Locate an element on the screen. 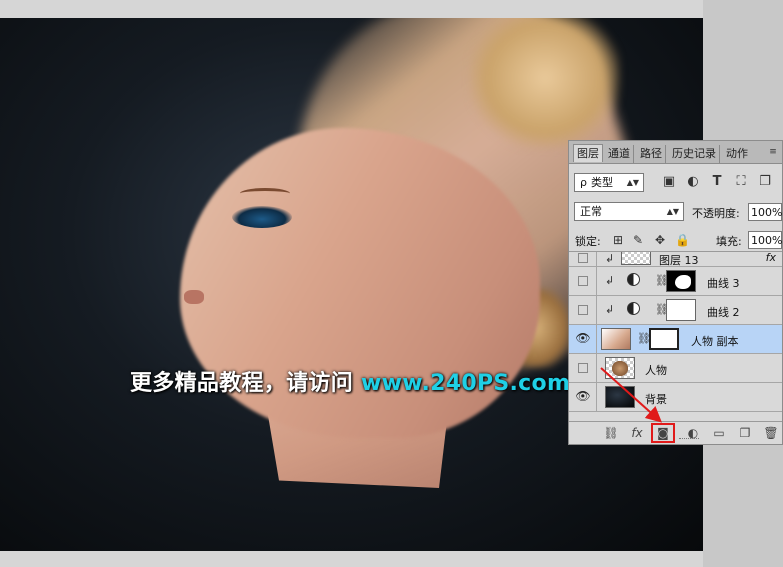 This screenshot has width=783, height=567. mask-shape is located at coordinates (683, 282).